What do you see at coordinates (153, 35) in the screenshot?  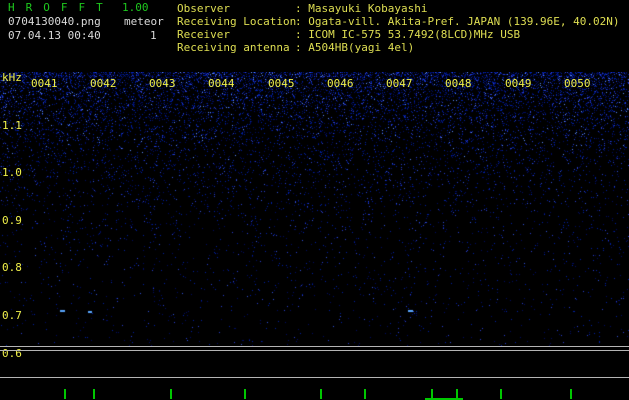 I see `meteor-counter-value: 1` at bounding box center [153, 35].